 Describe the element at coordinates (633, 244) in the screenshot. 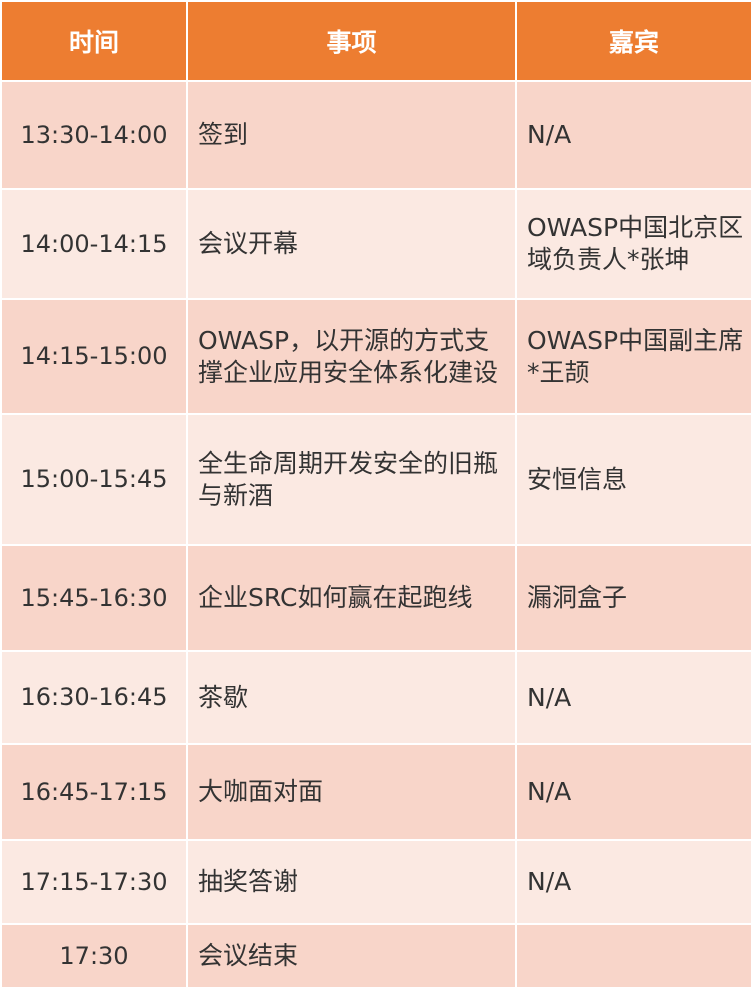

I see `guest-cell: OWASP中国北京区域负责人*张坤` at that location.